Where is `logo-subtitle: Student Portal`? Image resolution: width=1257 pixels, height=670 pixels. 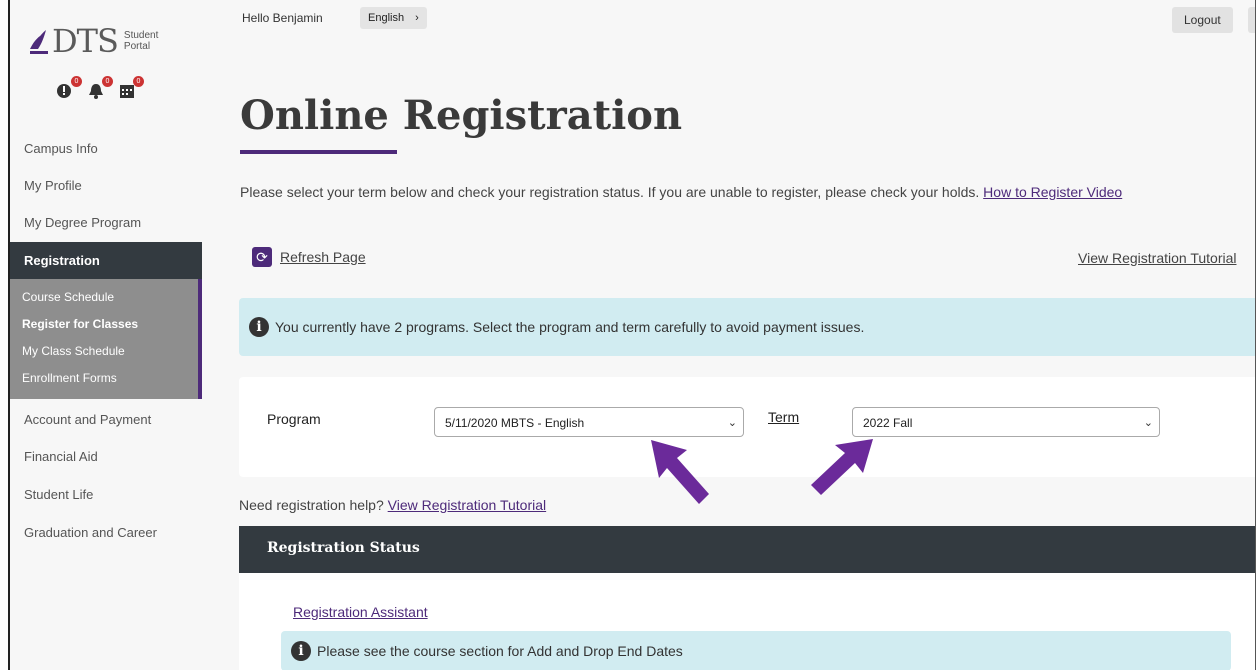 logo-subtitle: Student Portal is located at coordinates (141, 41).